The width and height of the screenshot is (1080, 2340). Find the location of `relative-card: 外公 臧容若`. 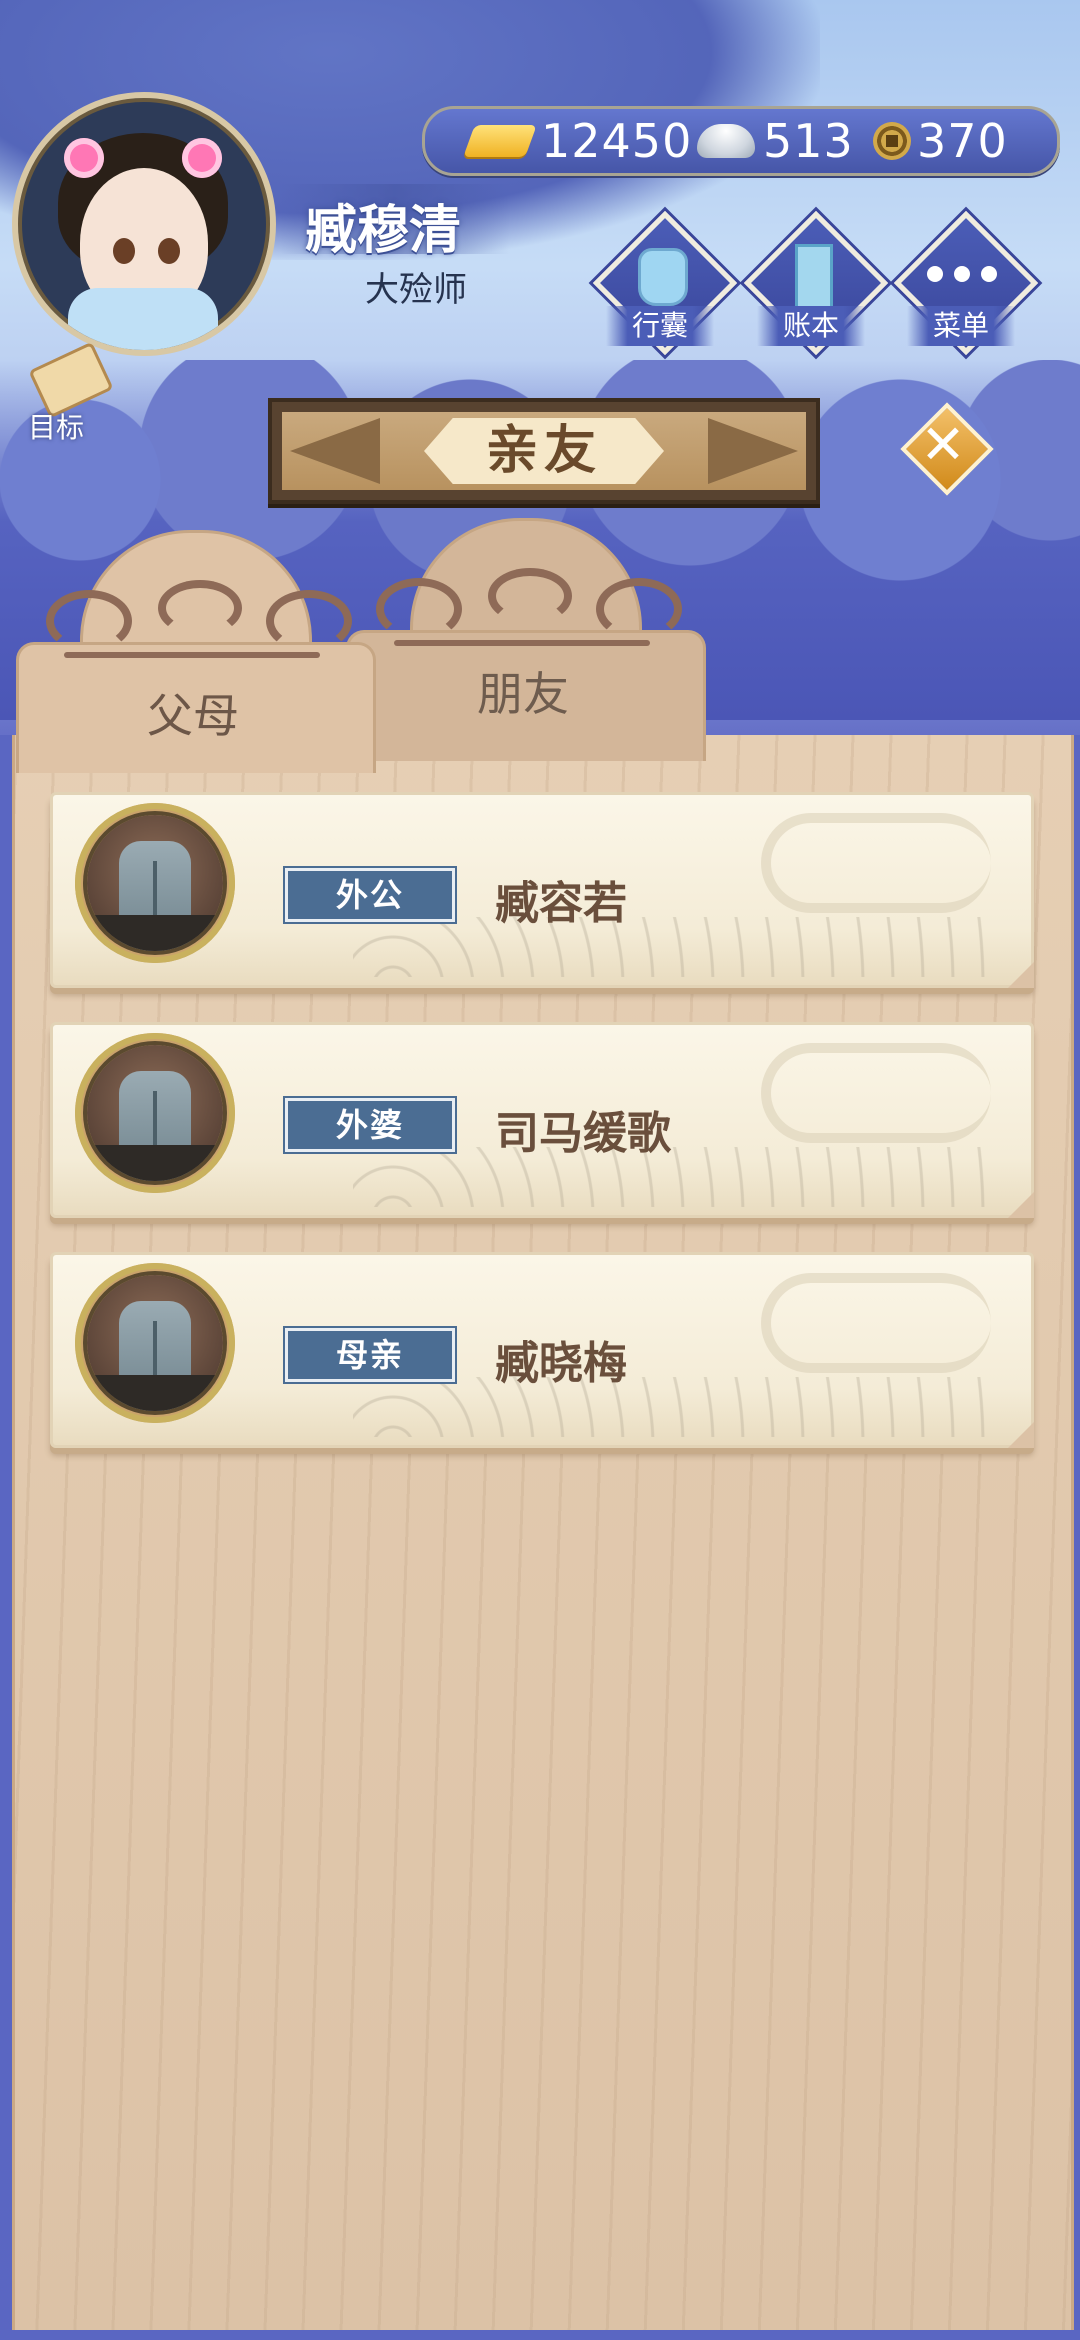

relative-card: 外公 臧容若 is located at coordinates (542, 890).